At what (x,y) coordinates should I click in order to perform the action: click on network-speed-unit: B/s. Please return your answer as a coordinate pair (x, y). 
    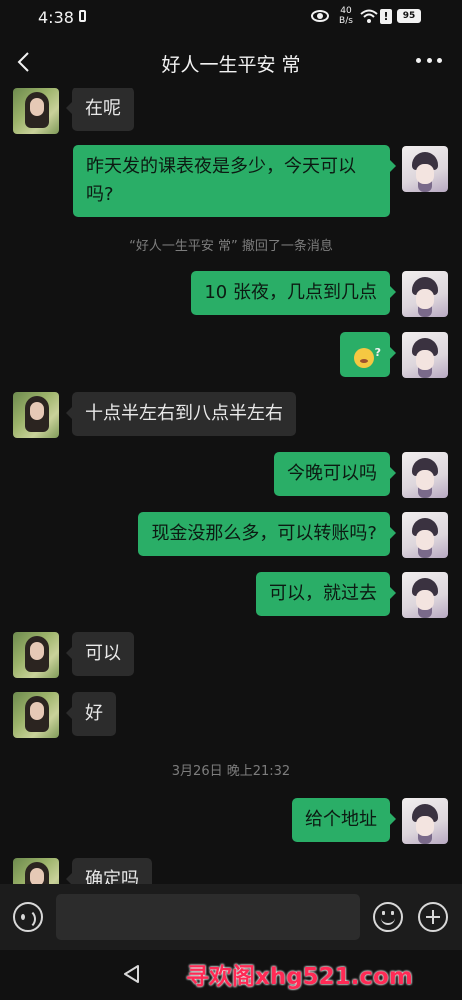
    Looking at the image, I should click on (346, 21).